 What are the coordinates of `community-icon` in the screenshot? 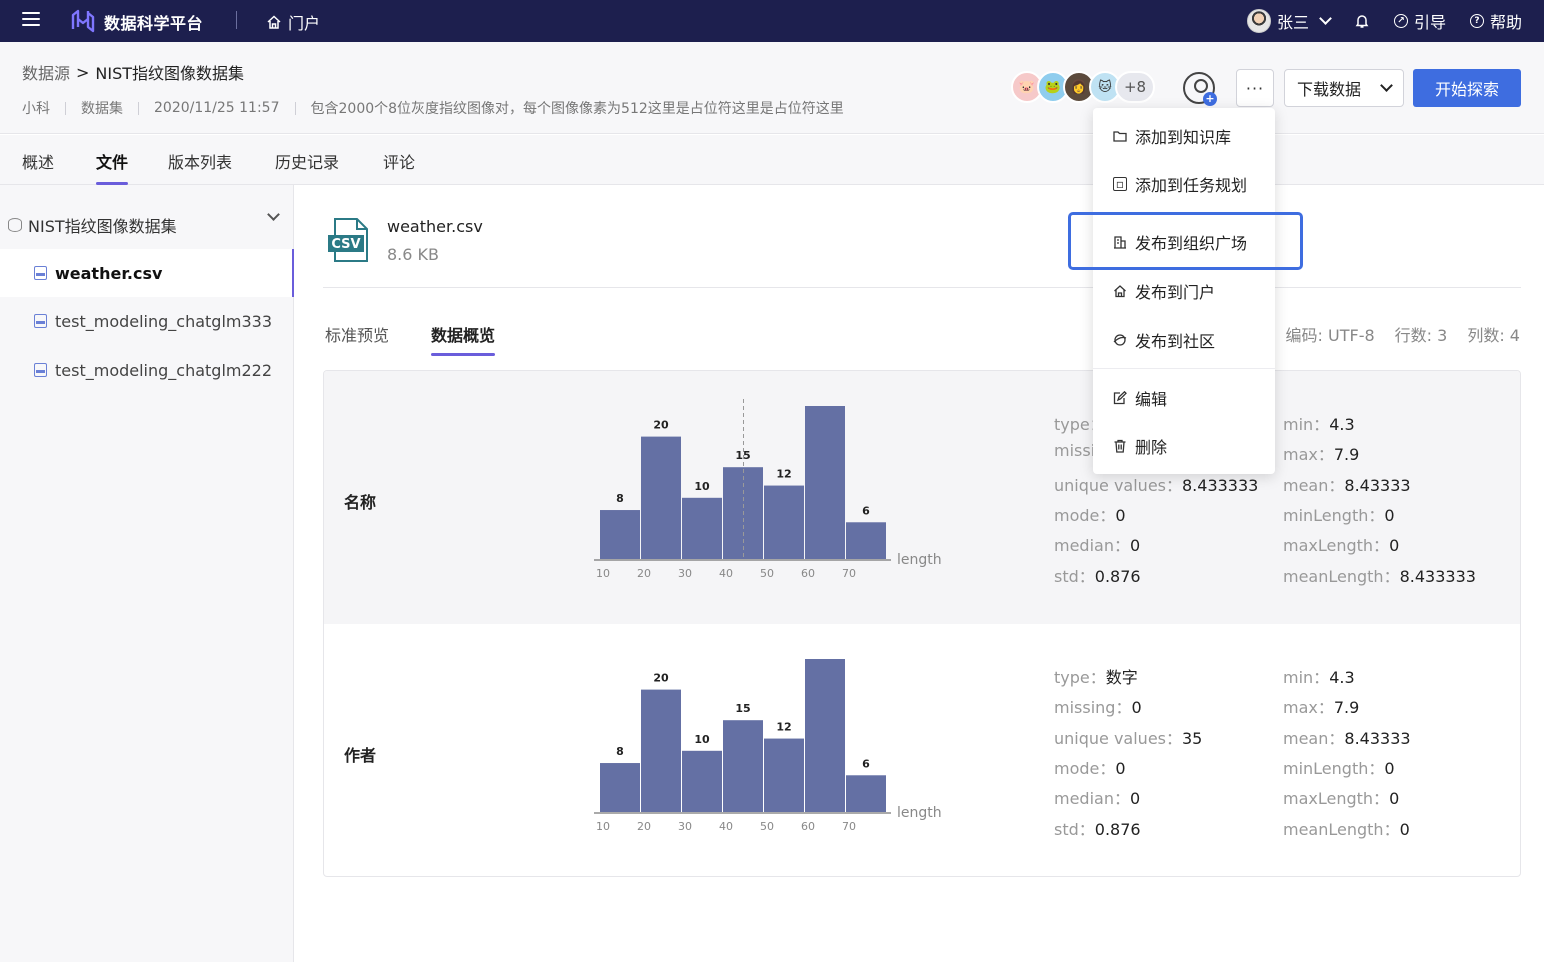 It's located at (1120, 340).